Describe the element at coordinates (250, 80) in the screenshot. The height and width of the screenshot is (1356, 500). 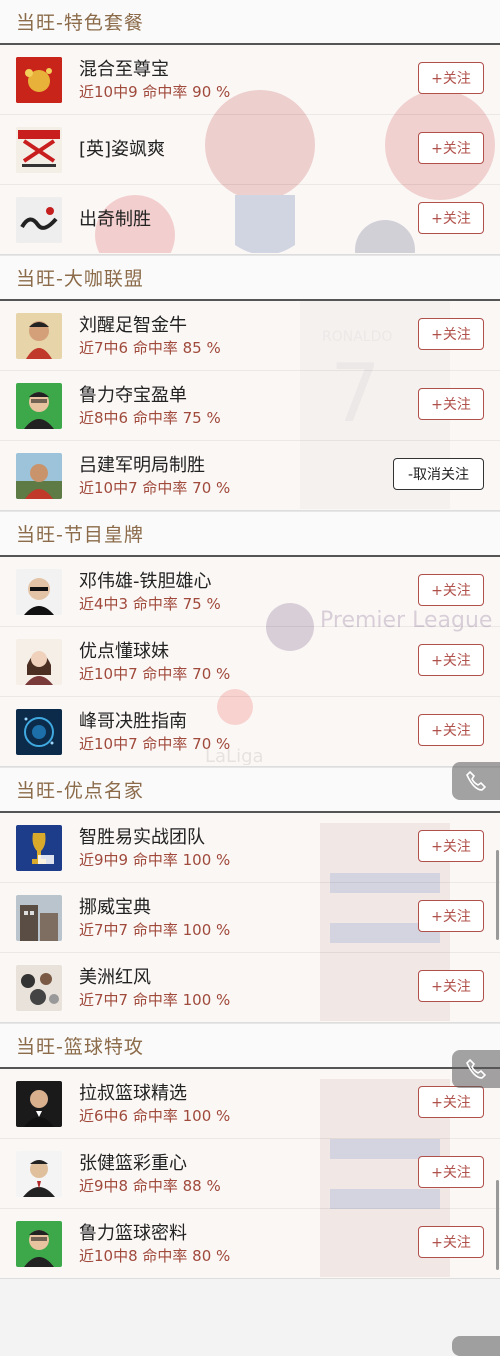
I see `expert-row: 混合至尊宝 近10中9 命中率 90 % +关注` at that location.